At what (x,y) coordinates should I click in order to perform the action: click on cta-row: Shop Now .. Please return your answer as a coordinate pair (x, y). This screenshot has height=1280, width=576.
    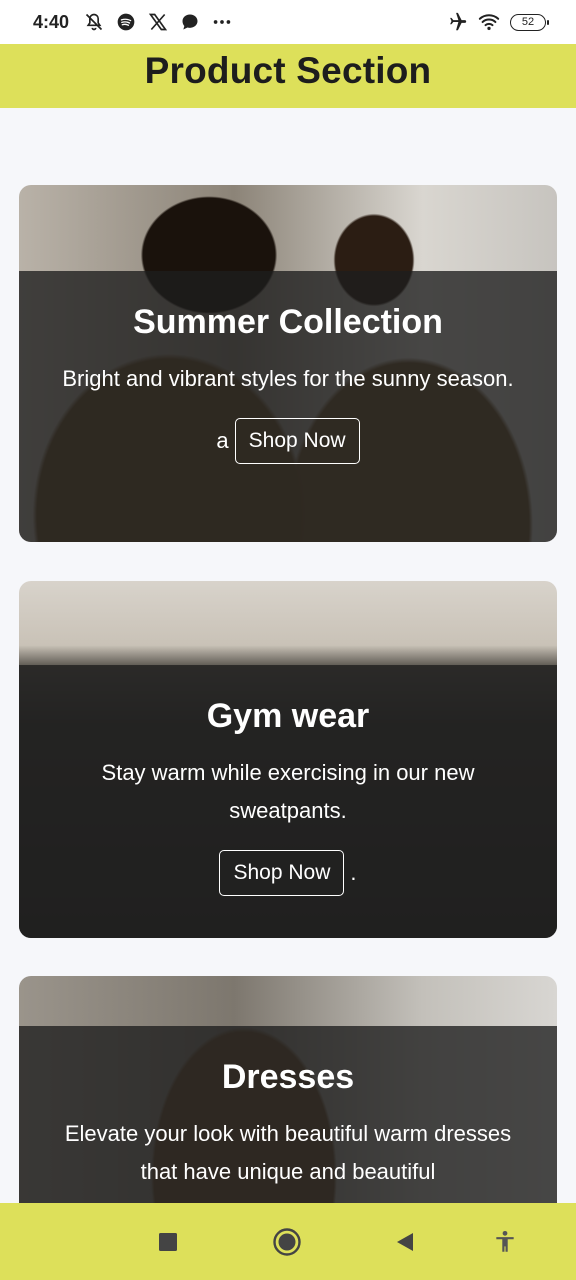
    Looking at the image, I should click on (288, 873).